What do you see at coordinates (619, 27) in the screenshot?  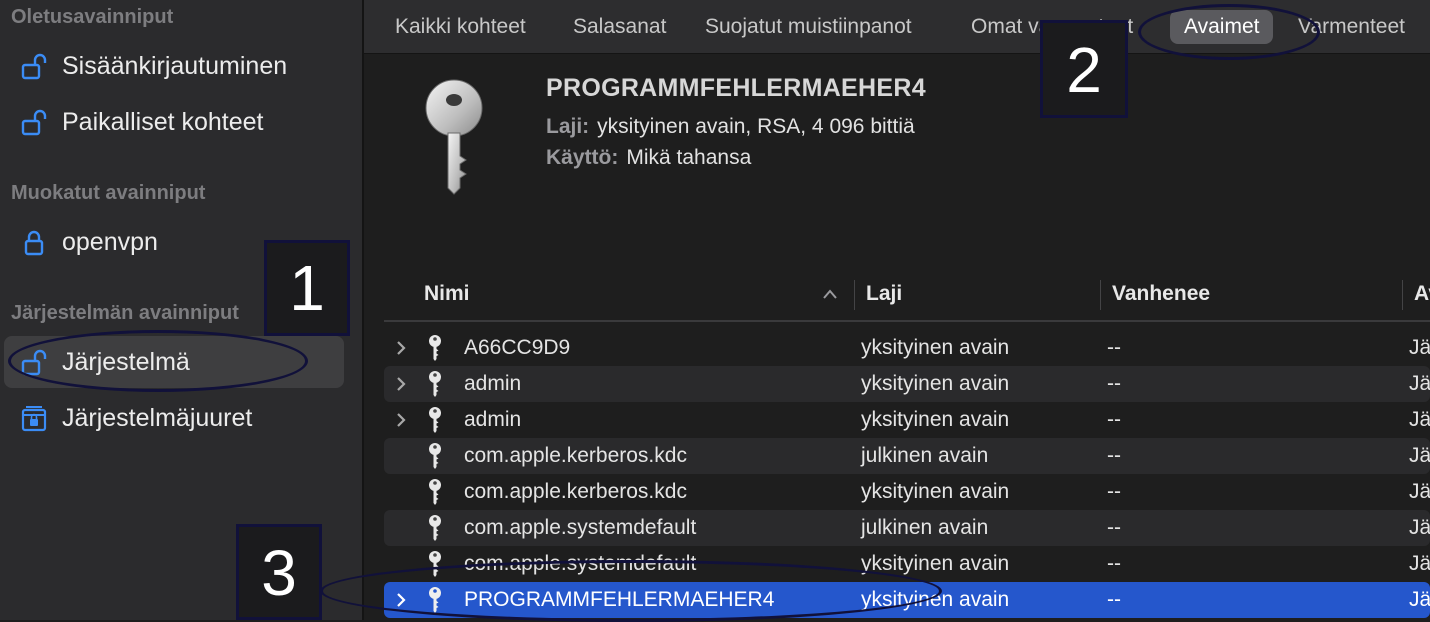 I see `tab-passwords: Salasanat` at bounding box center [619, 27].